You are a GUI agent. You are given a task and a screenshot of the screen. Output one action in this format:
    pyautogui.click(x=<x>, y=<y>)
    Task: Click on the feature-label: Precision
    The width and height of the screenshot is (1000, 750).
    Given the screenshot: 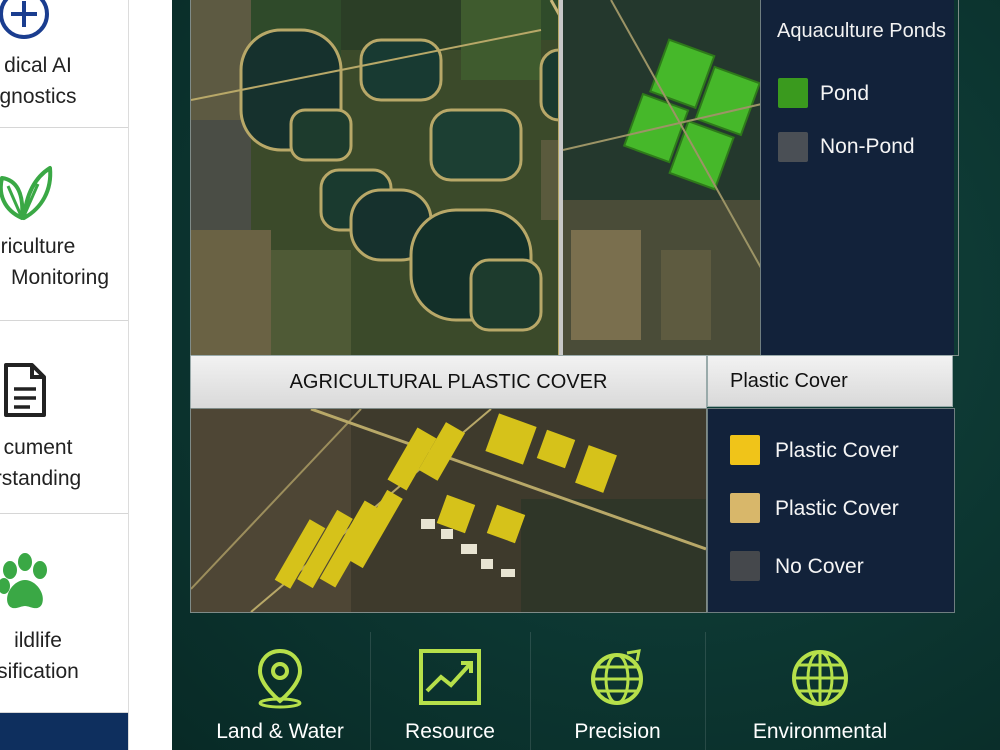 What is the action you would take?
    pyautogui.click(x=617, y=731)
    